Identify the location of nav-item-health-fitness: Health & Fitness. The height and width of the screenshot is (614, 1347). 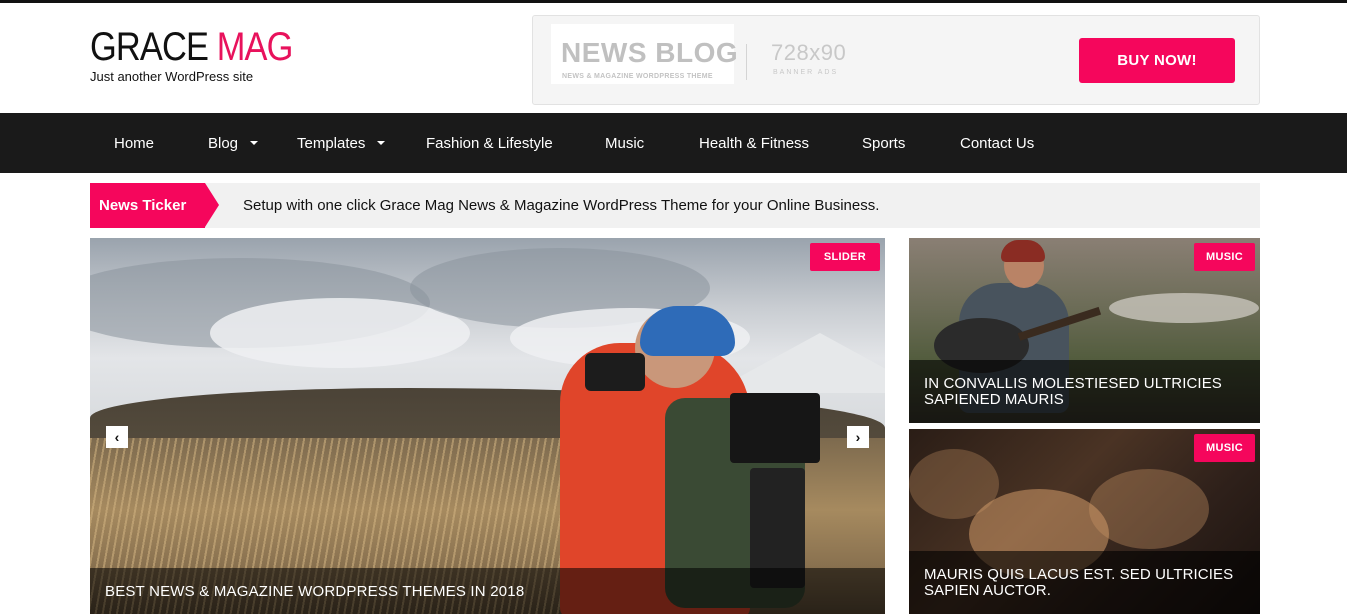
(754, 143).